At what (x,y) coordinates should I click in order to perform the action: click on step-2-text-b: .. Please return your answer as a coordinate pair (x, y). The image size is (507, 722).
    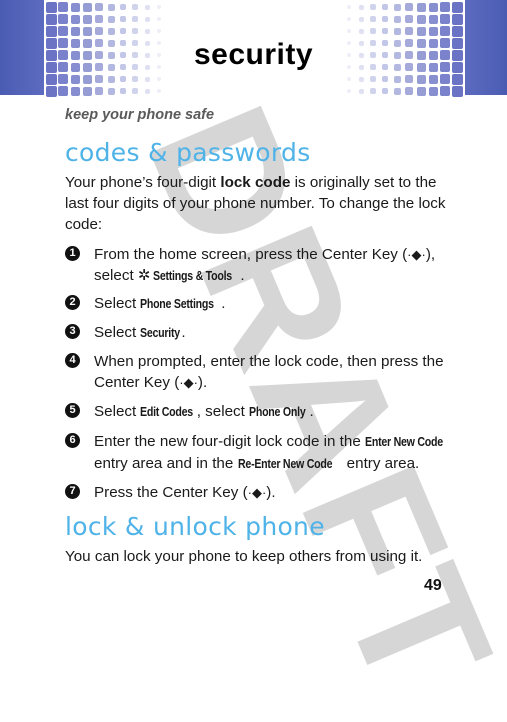
    Looking at the image, I should click on (223, 303).